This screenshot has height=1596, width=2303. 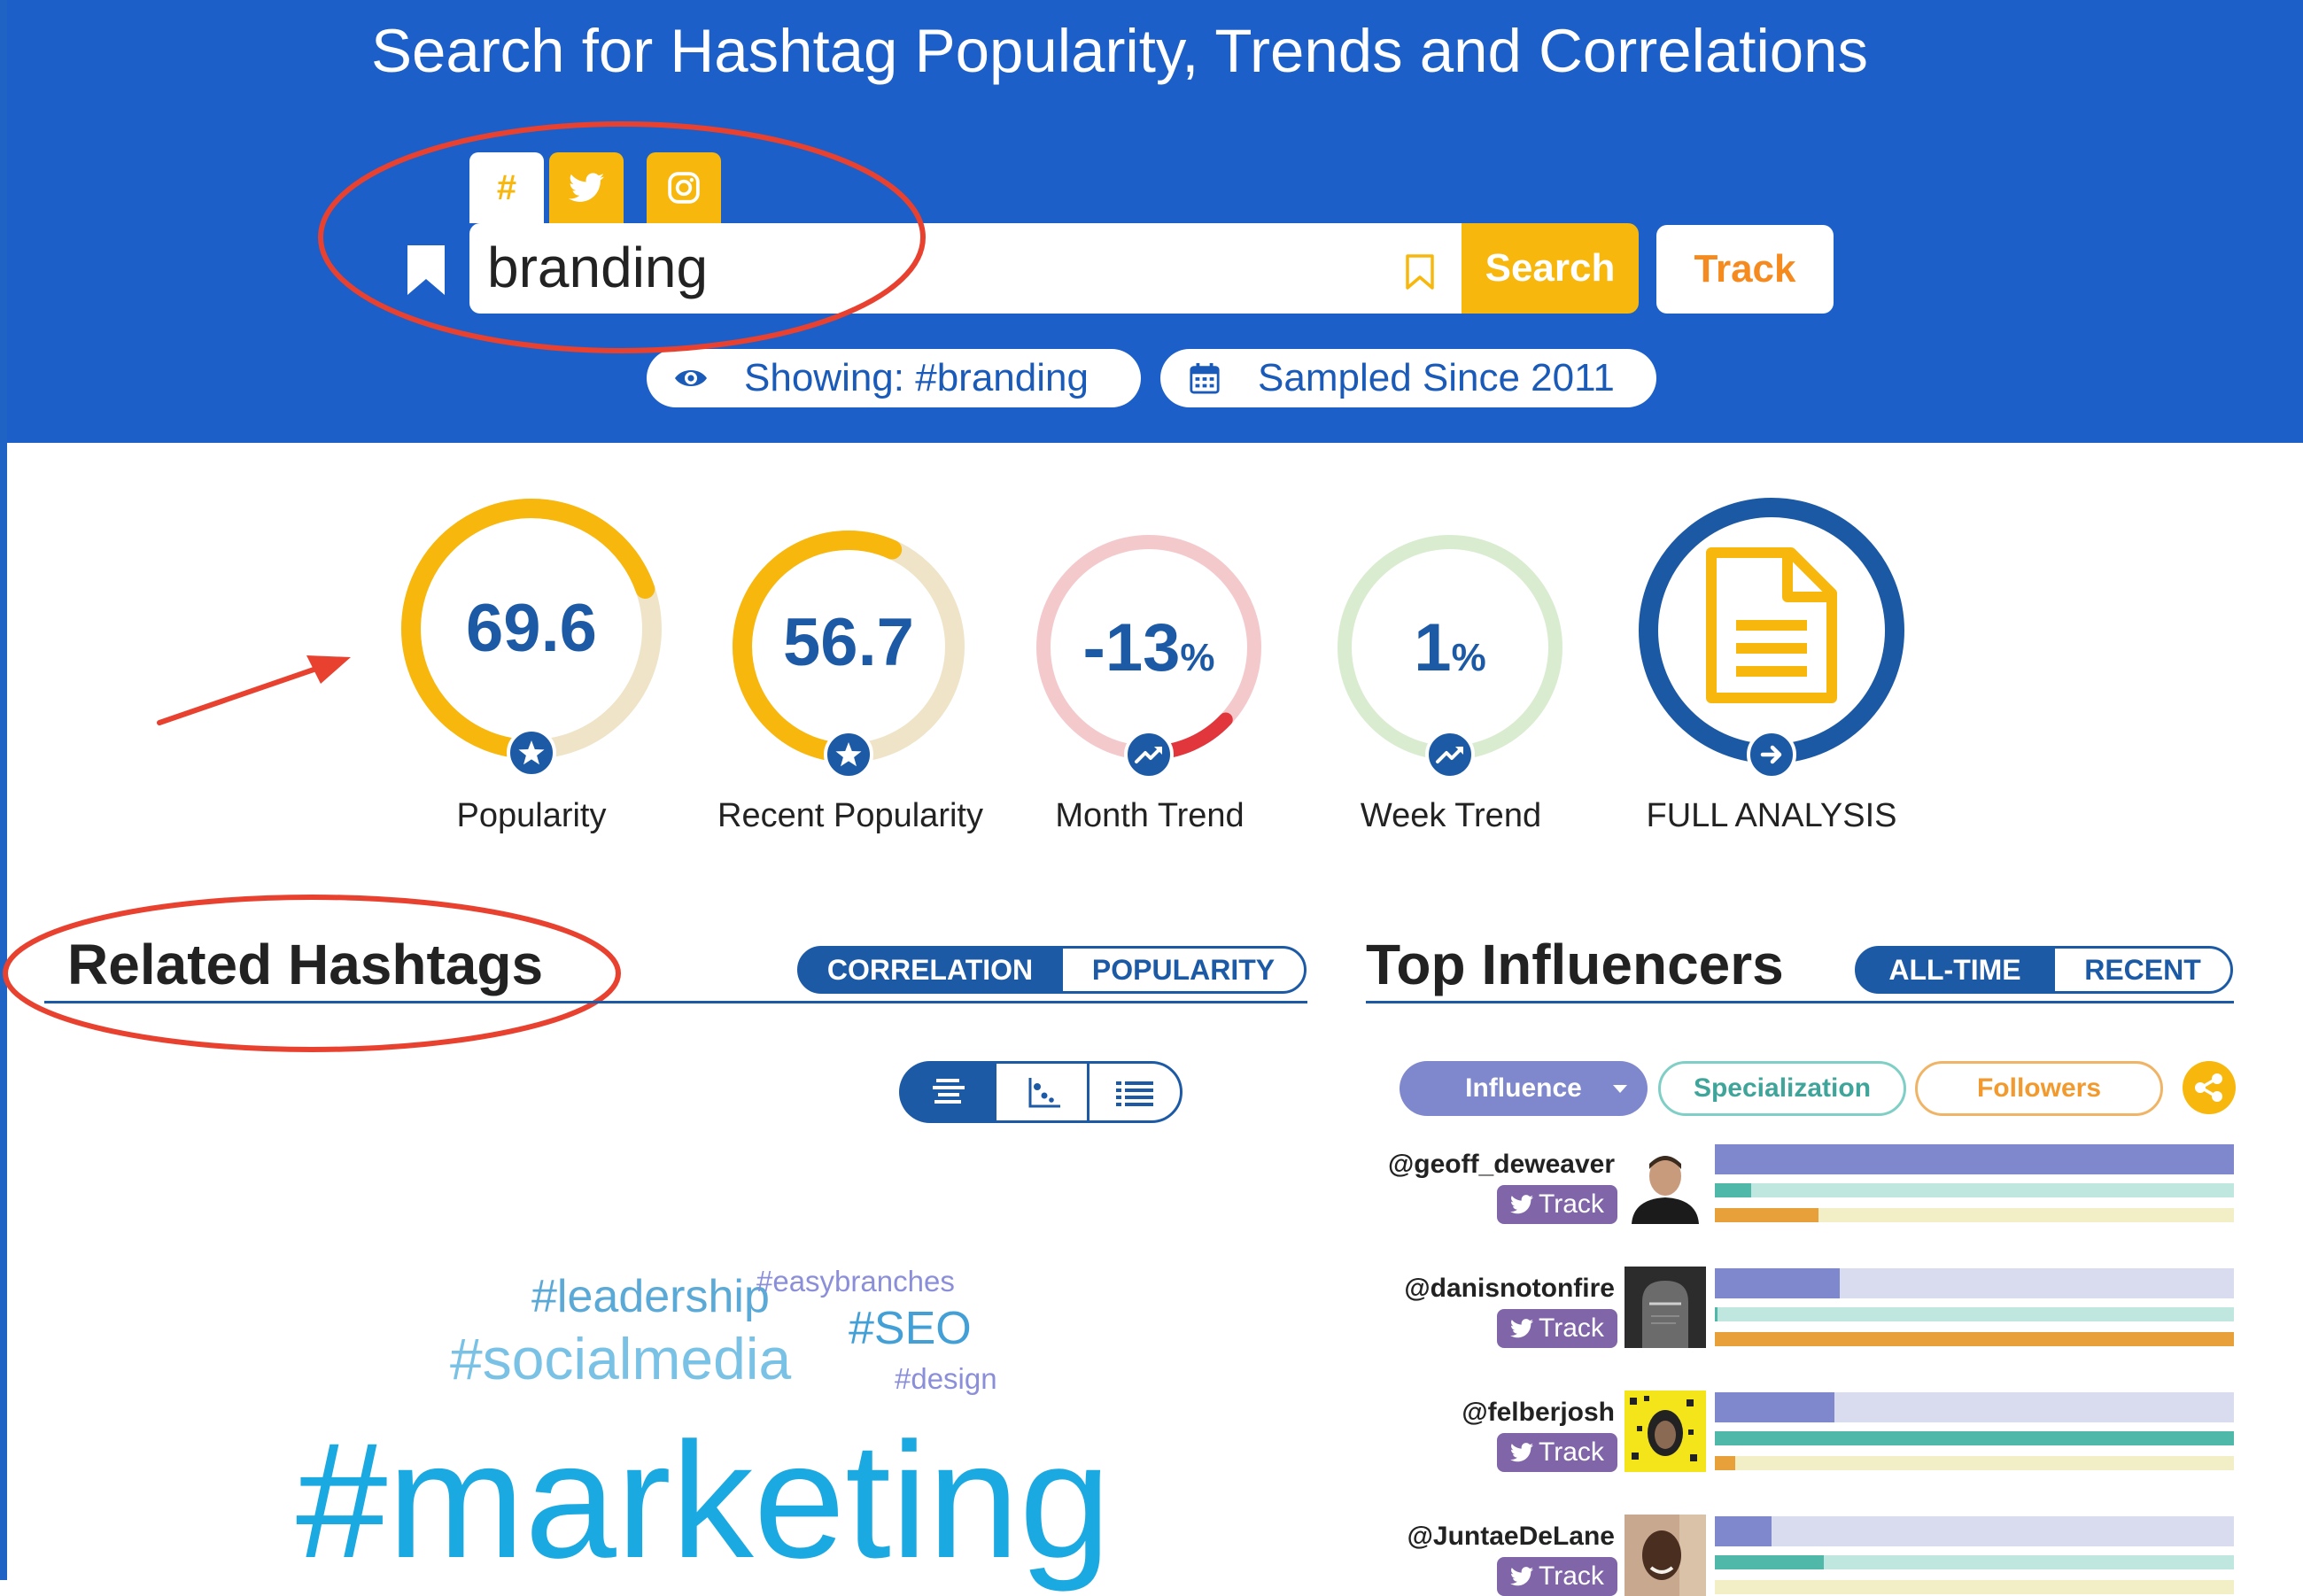 I want to click on annotation-arrow, so click(x=254, y=690).